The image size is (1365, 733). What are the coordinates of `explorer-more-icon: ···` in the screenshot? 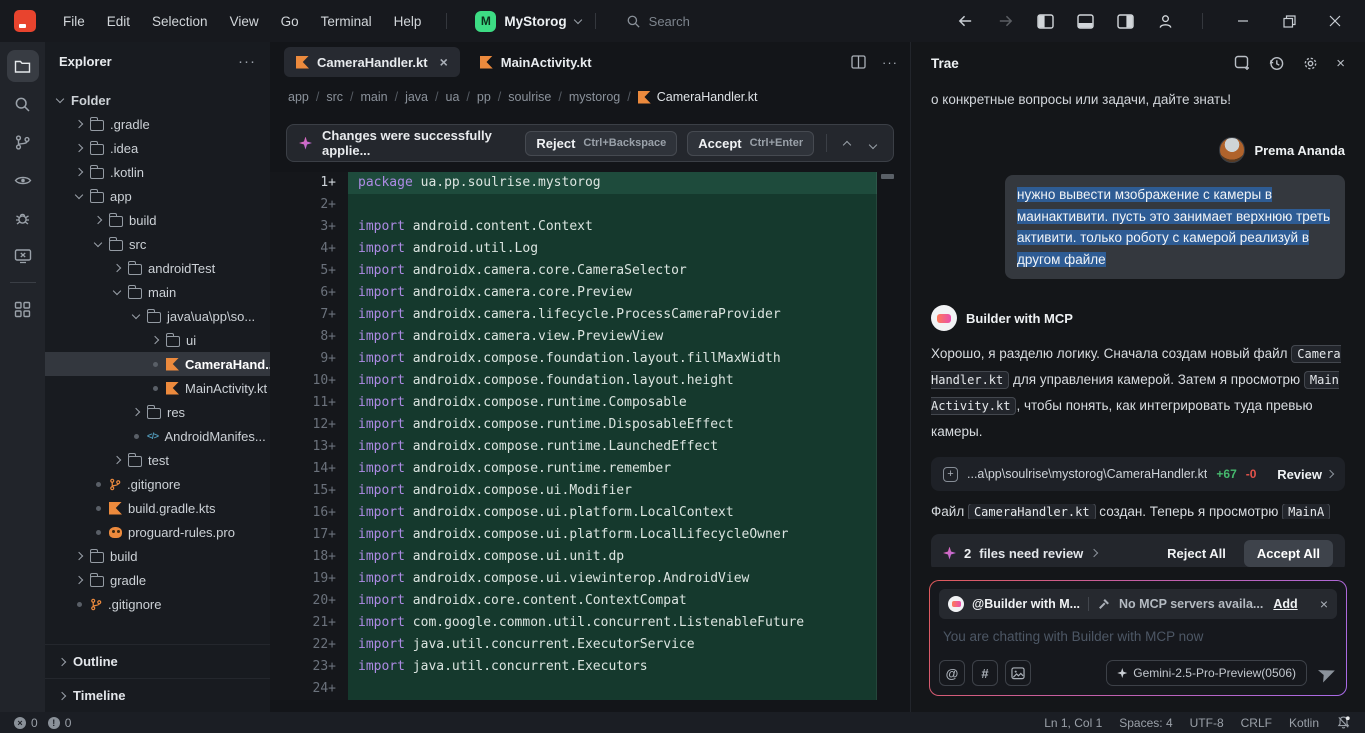 It's located at (247, 61).